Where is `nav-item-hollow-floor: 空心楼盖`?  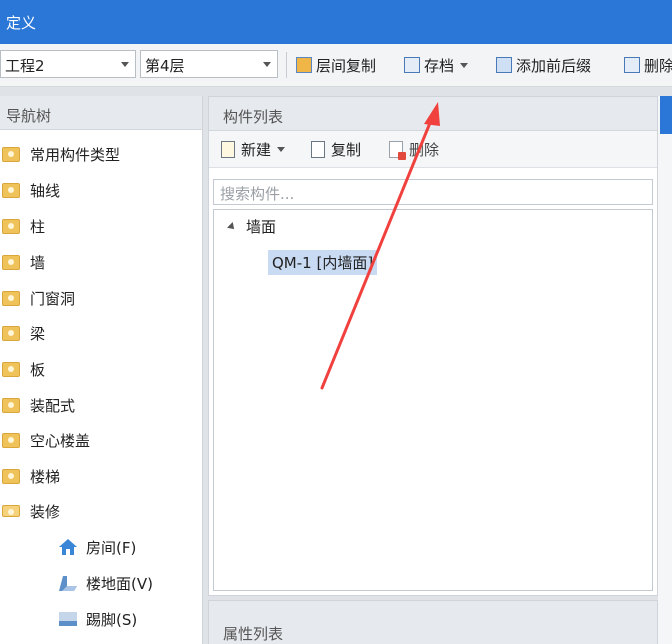 nav-item-hollow-floor: 空心楼盖 is located at coordinates (45, 440).